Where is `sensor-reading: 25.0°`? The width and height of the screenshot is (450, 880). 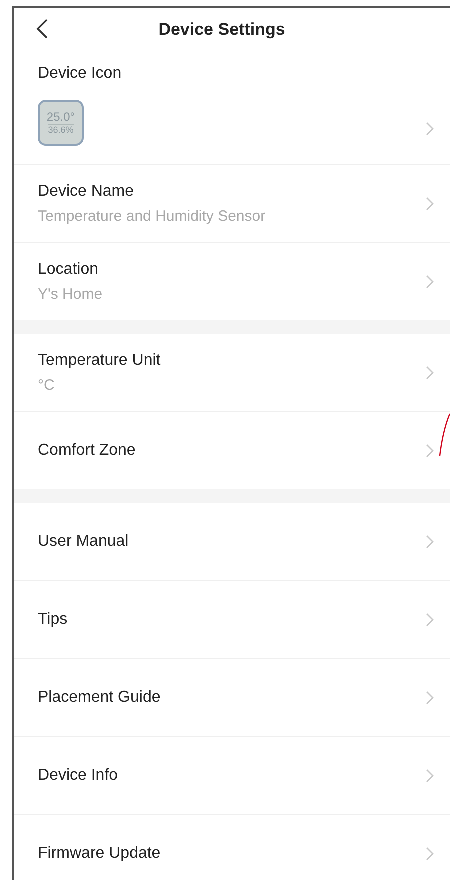
sensor-reading: 25.0° is located at coordinates (61, 117).